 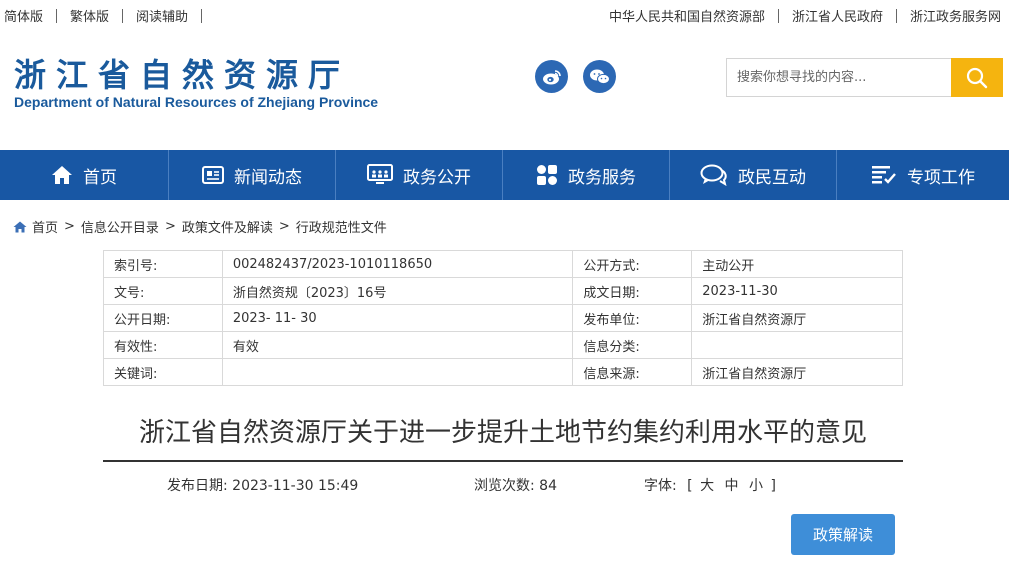 I want to click on meta-label: 成文日期:, so click(x=632, y=291).